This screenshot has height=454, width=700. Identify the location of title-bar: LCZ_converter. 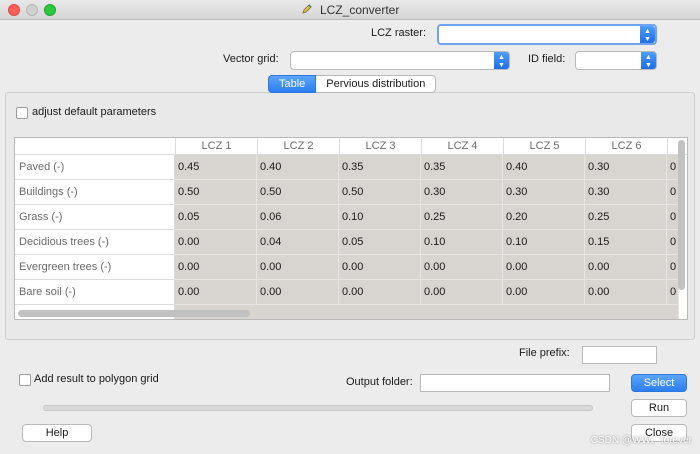
(350, 10).